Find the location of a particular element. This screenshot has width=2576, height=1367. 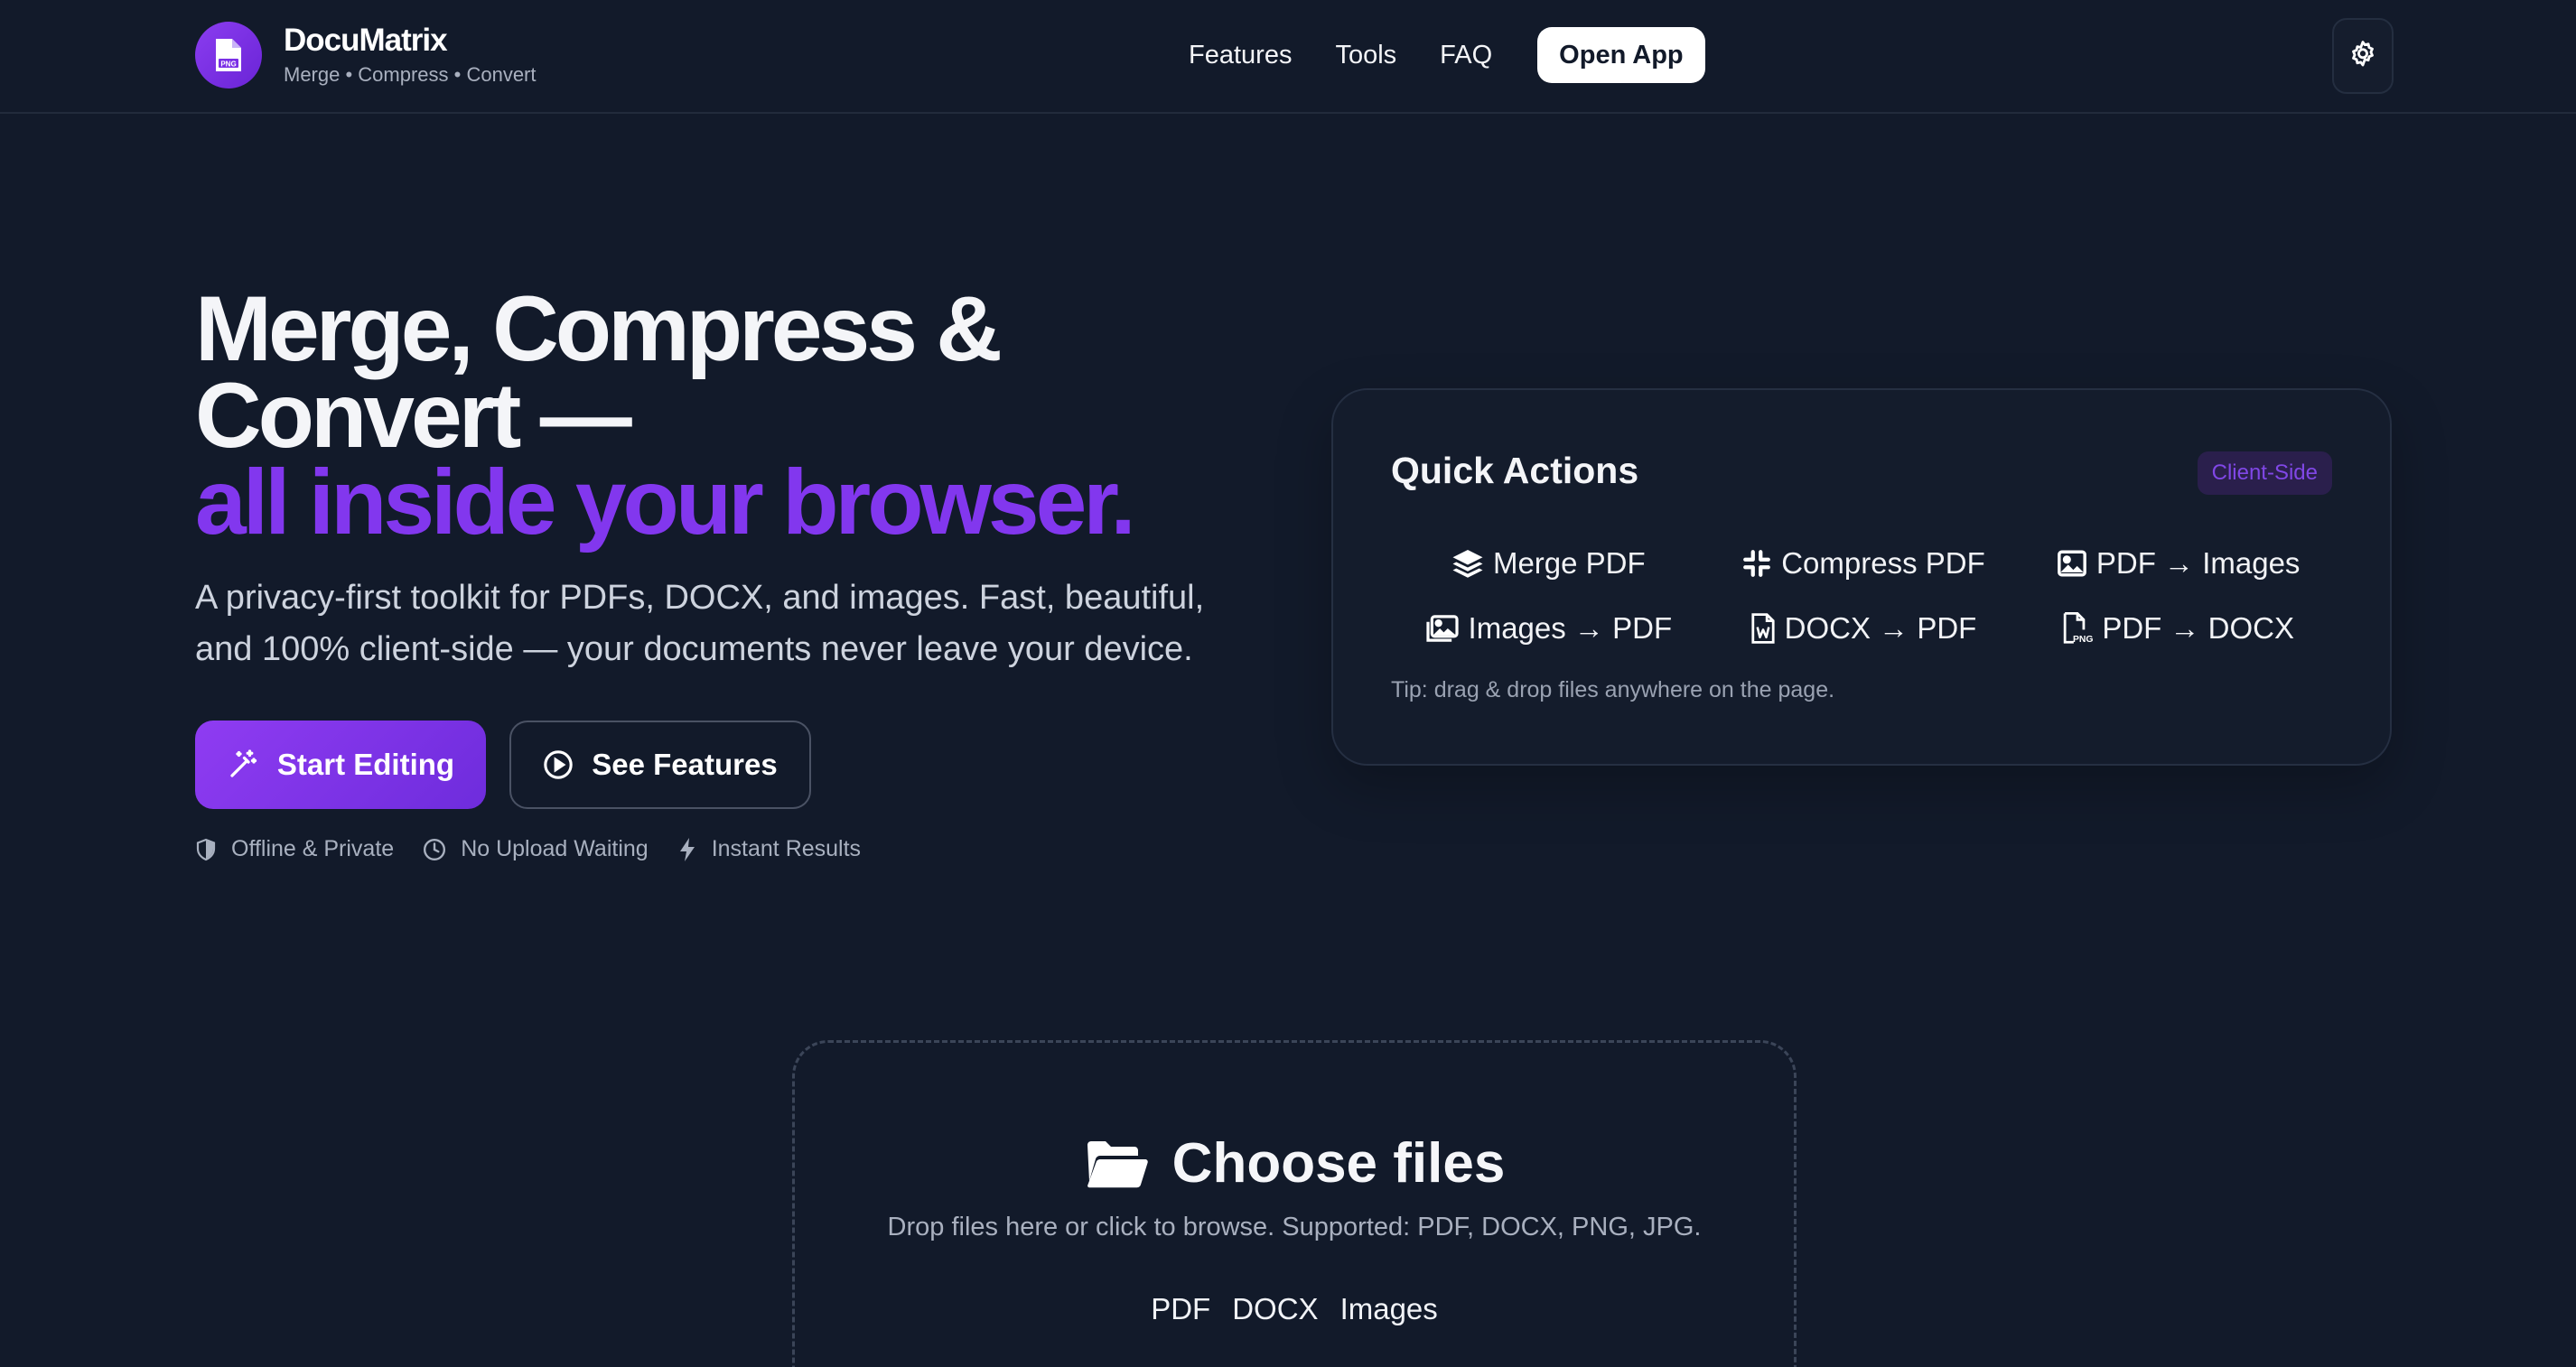

compress-pdf-button: Compress PDF is located at coordinates (1863, 563).